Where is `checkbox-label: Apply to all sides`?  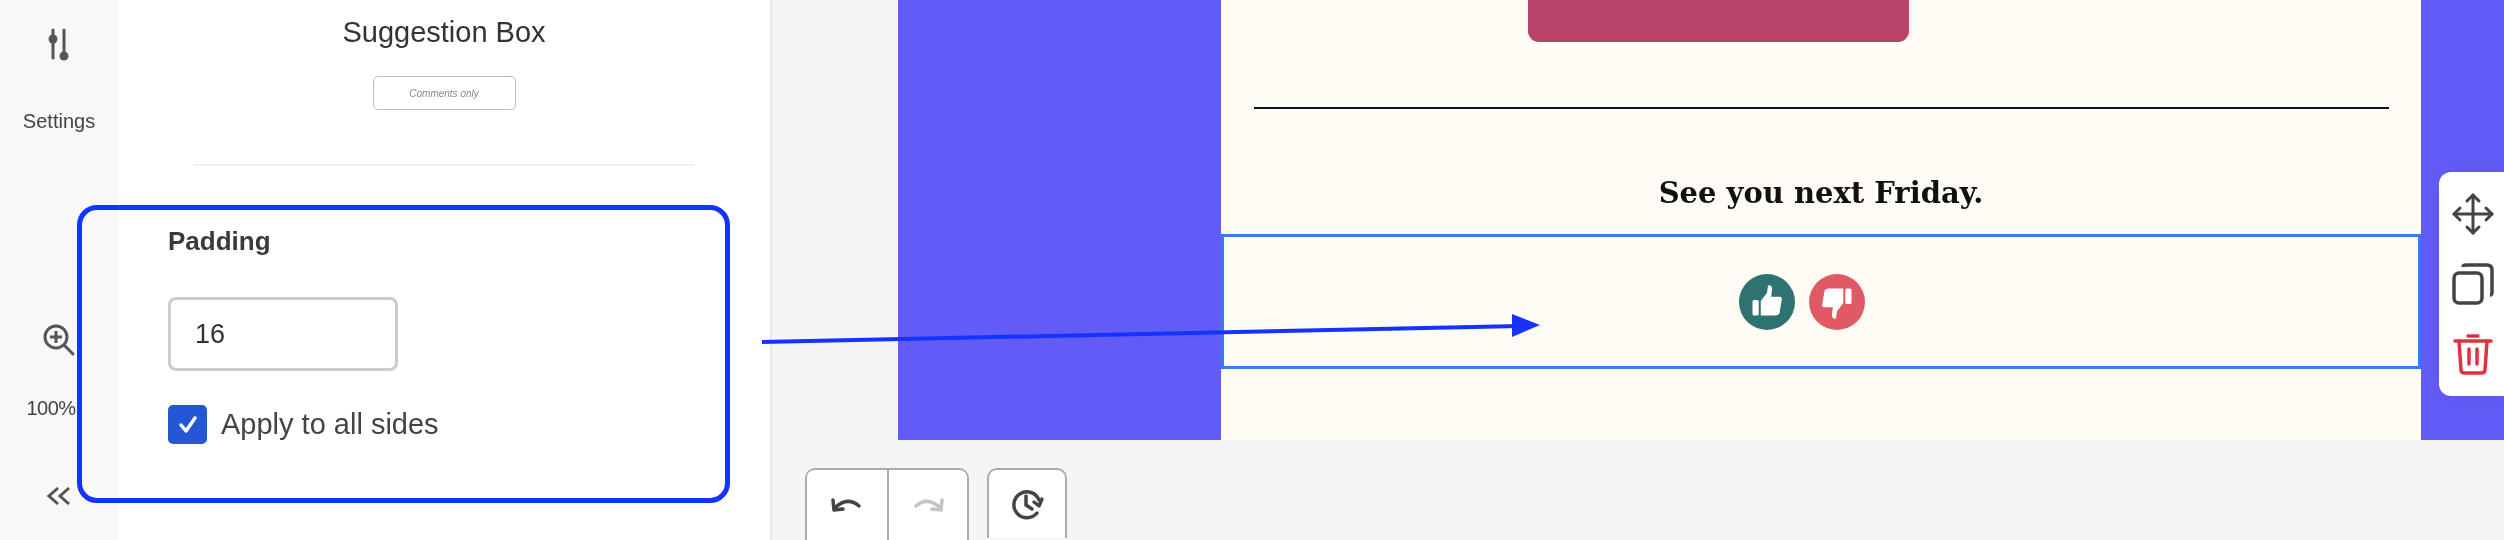 checkbox-label: Apply to all sides is located at coordinates (330, 424).